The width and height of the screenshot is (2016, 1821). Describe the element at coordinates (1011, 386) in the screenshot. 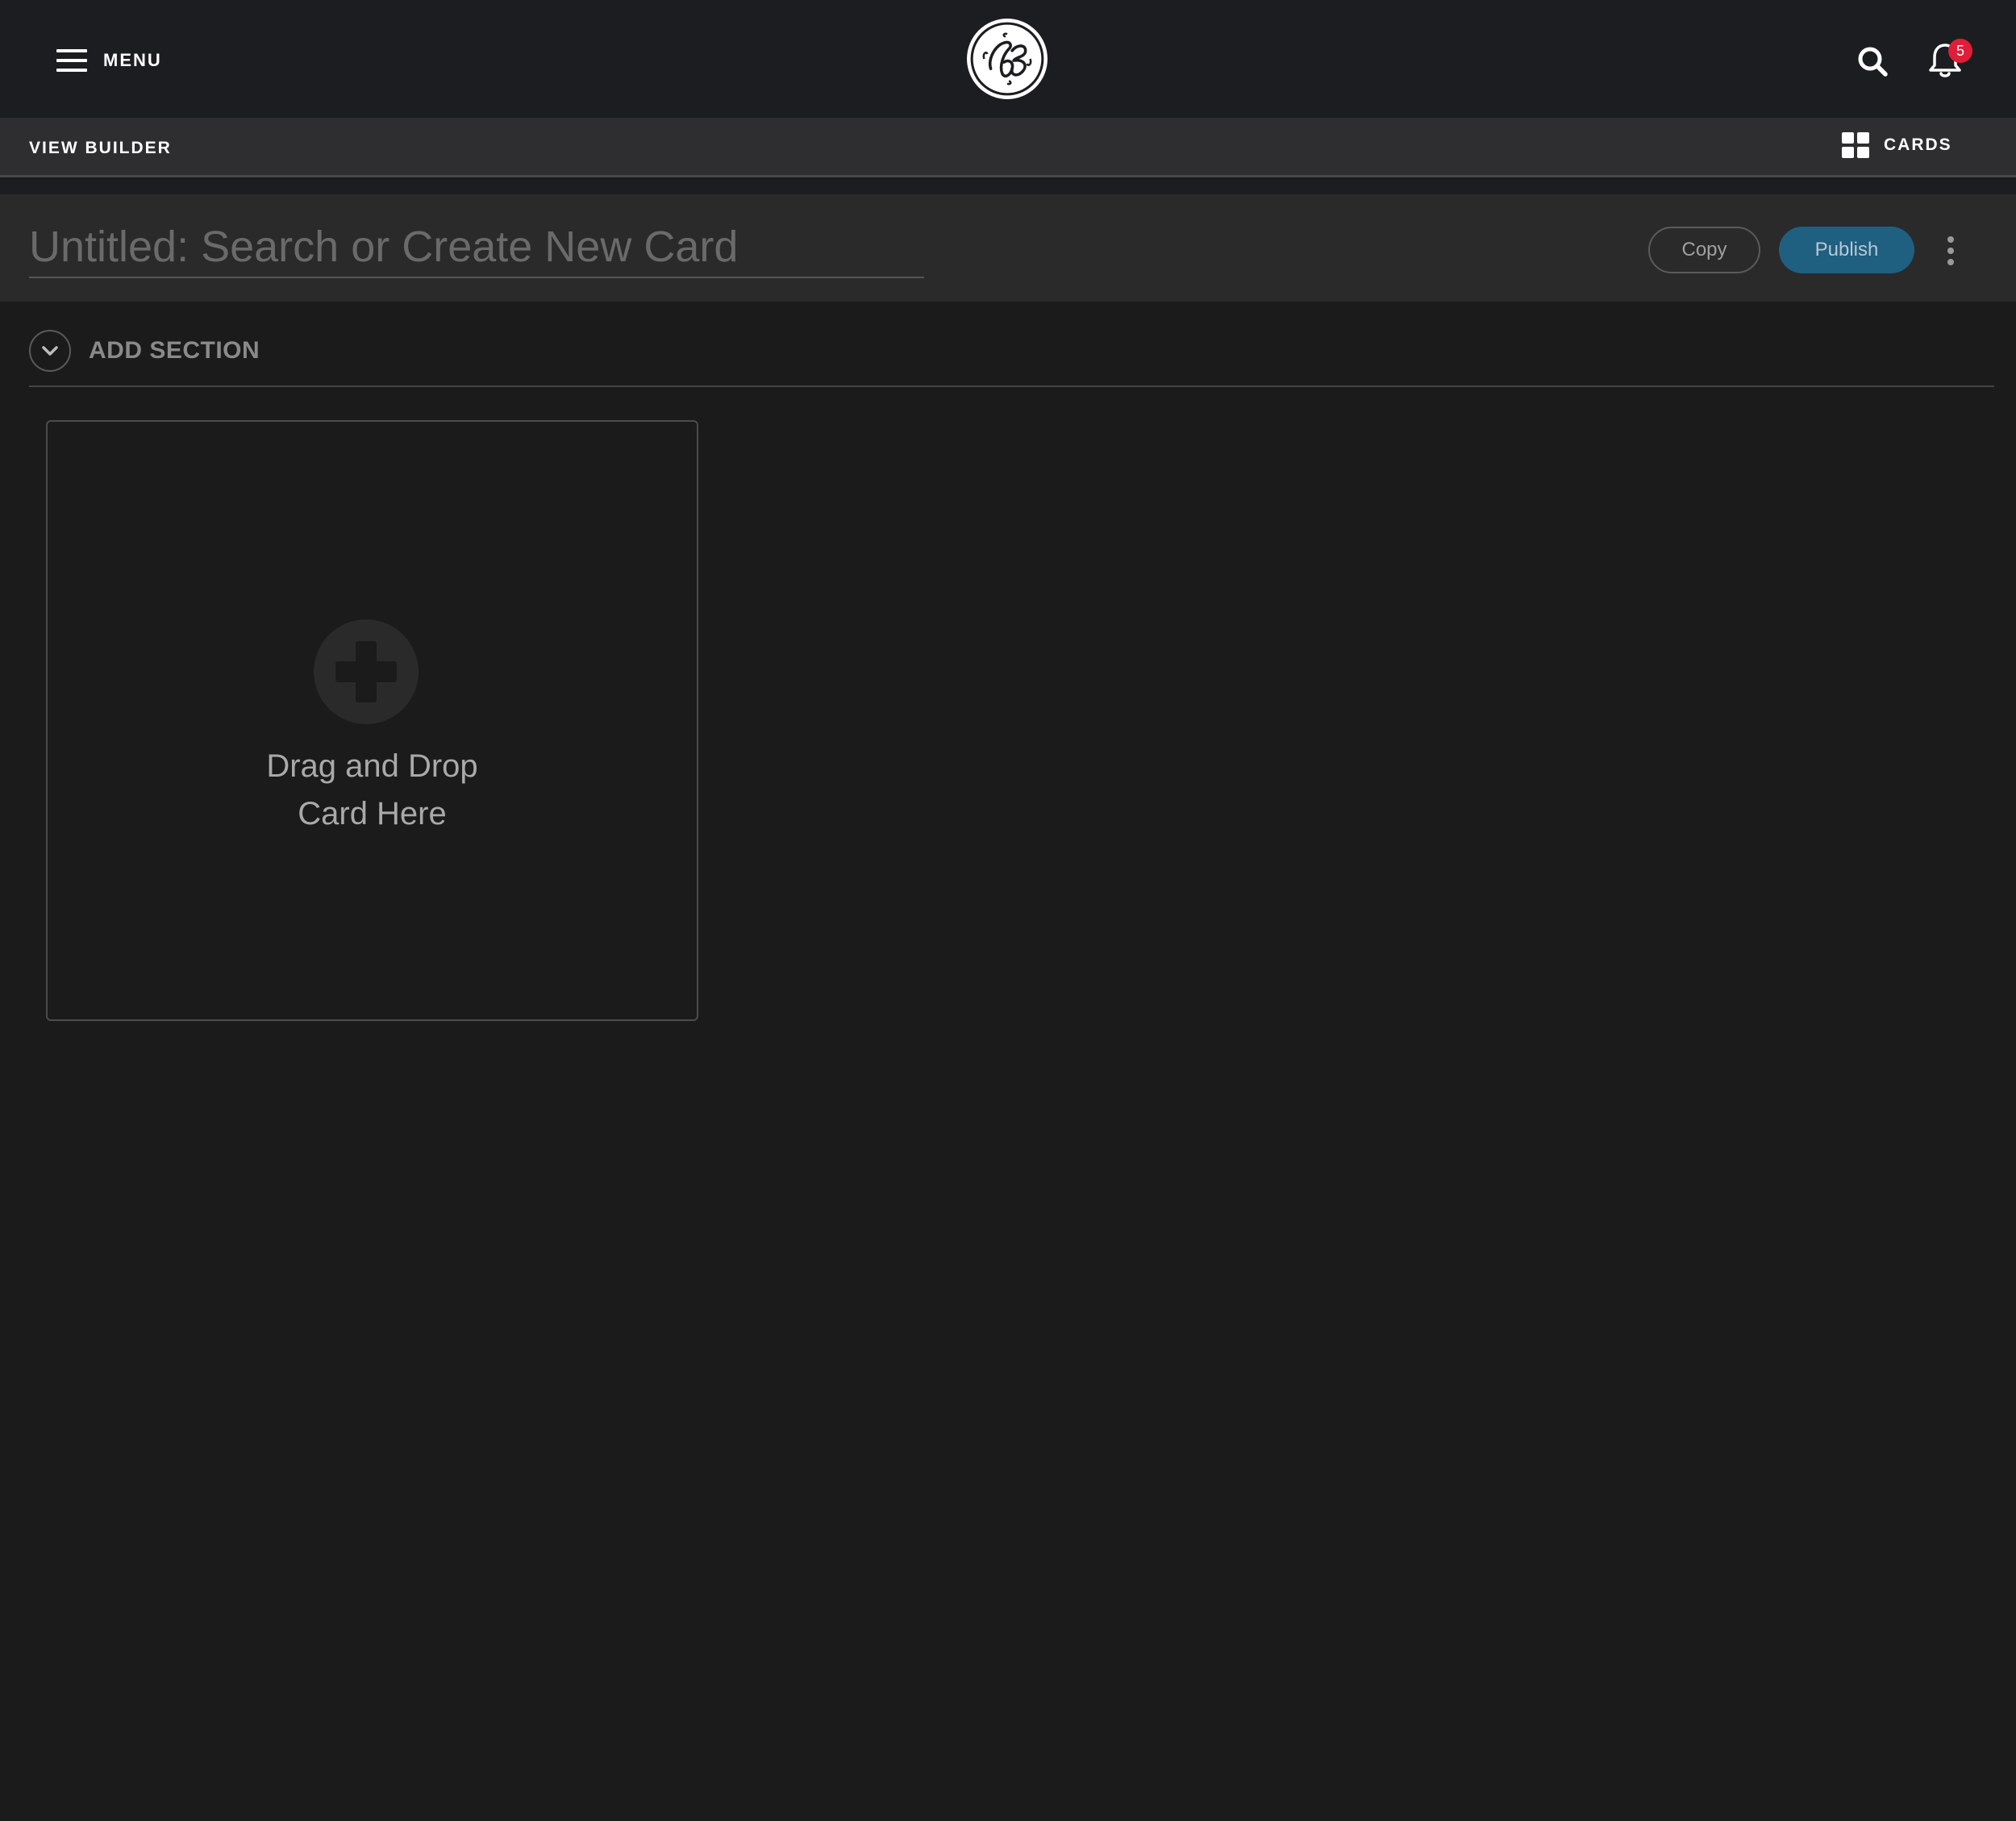

I see `section-divider` at that location.